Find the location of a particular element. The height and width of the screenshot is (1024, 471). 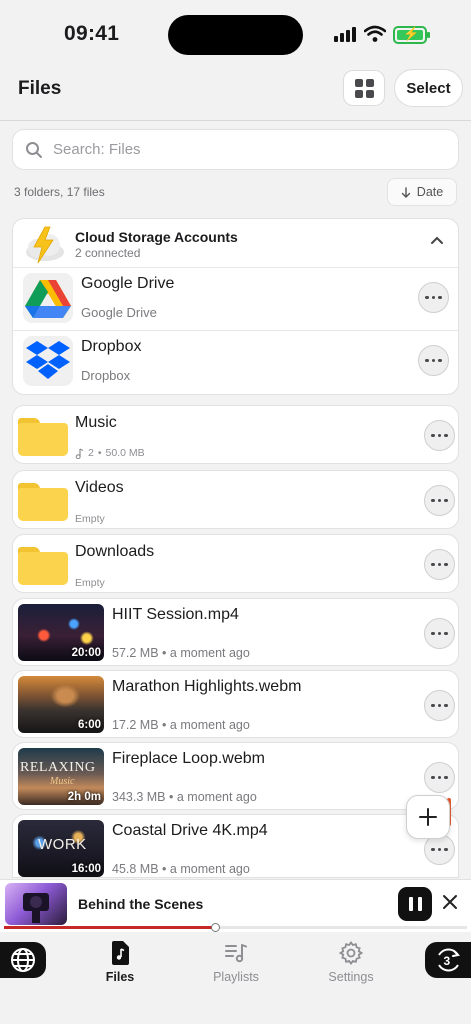

speed-button: 3 is located at coordinates (448, 960).